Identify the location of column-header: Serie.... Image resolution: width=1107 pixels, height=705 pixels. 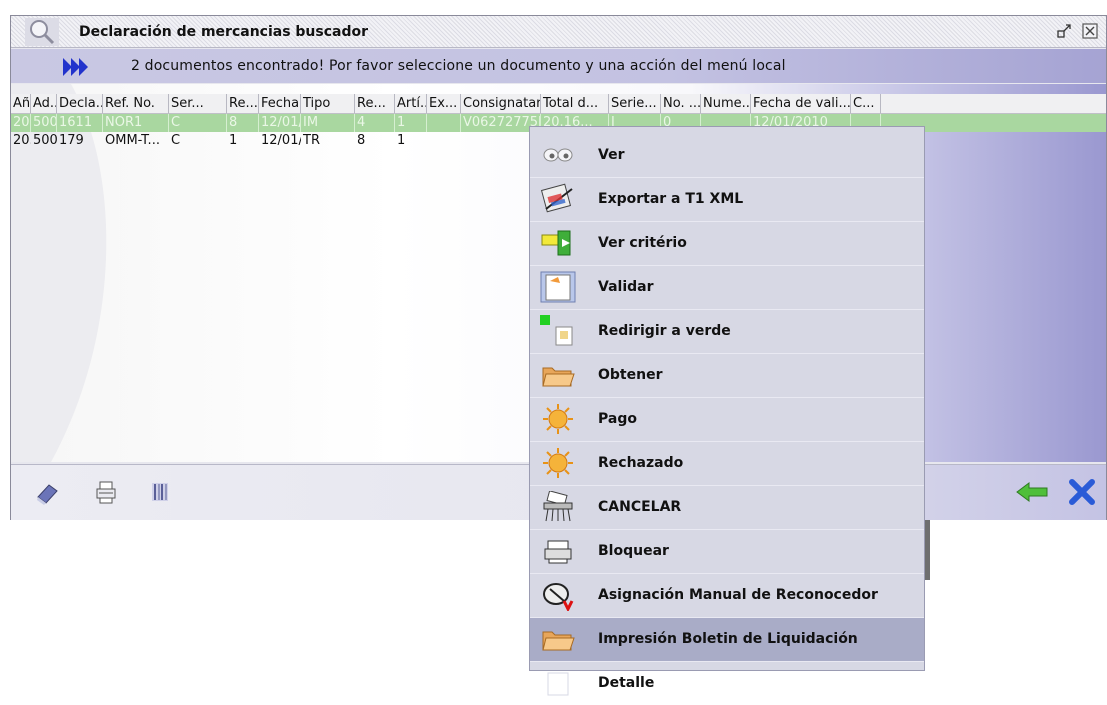
(635, 103).